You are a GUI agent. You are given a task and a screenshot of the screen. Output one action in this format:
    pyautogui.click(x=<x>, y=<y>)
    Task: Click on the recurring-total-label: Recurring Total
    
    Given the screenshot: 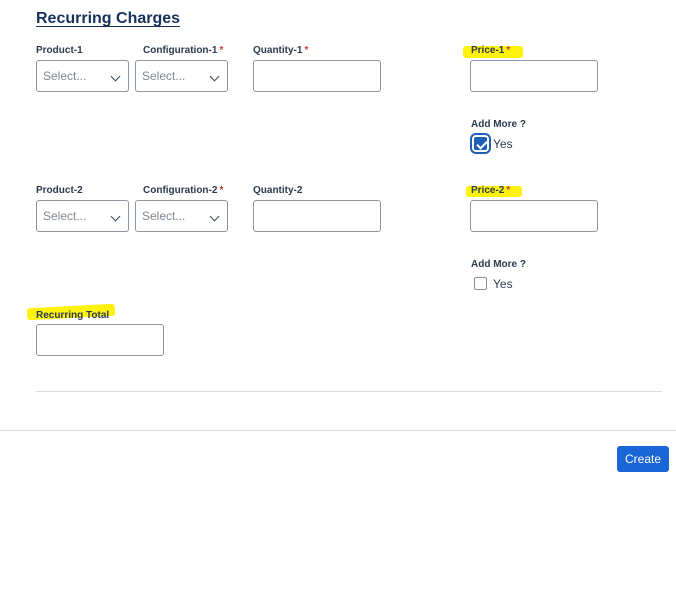 What is the action you would take?
    pyautogui.click(x=73, y=315)
    